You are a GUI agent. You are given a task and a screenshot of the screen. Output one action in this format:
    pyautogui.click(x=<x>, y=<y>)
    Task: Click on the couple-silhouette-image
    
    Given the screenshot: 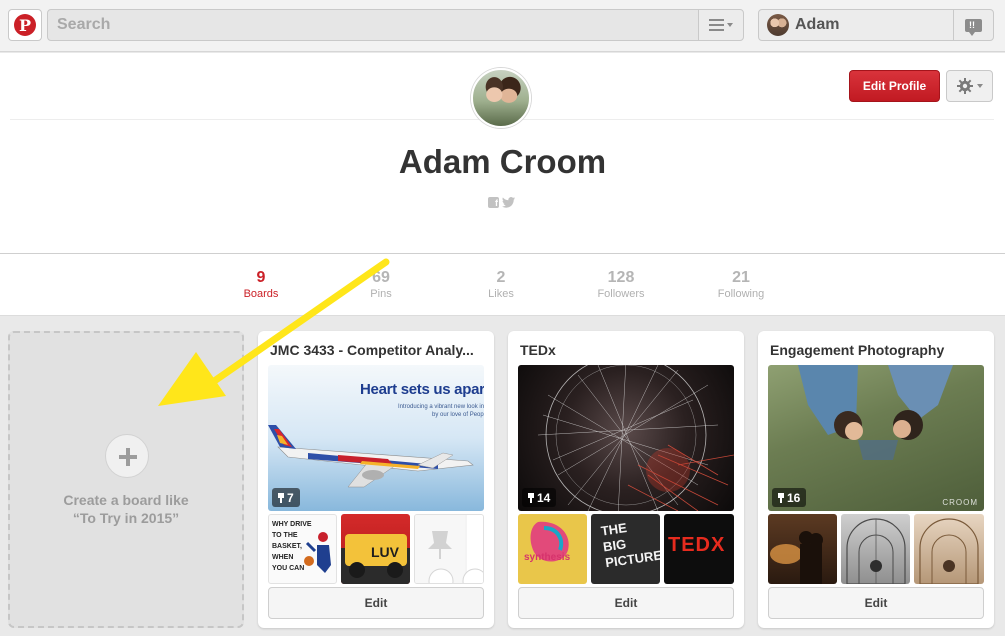 What is the action you would take?
    pyautogui.click(x=796, y=557)
    